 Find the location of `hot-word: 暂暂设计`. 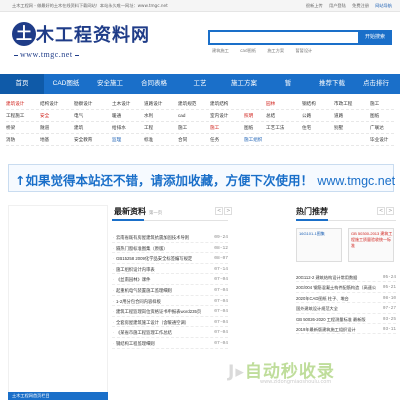

hot-word: 暂暂设计 is located at coordinates (303, 50).